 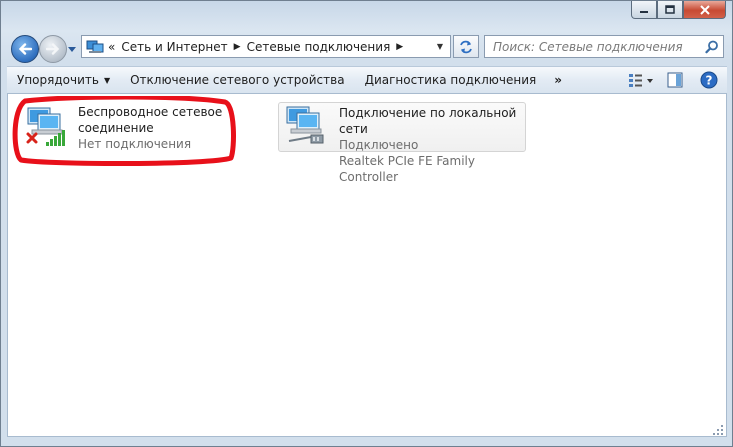 I want to click on search-icon, so click(x=712, y=47).